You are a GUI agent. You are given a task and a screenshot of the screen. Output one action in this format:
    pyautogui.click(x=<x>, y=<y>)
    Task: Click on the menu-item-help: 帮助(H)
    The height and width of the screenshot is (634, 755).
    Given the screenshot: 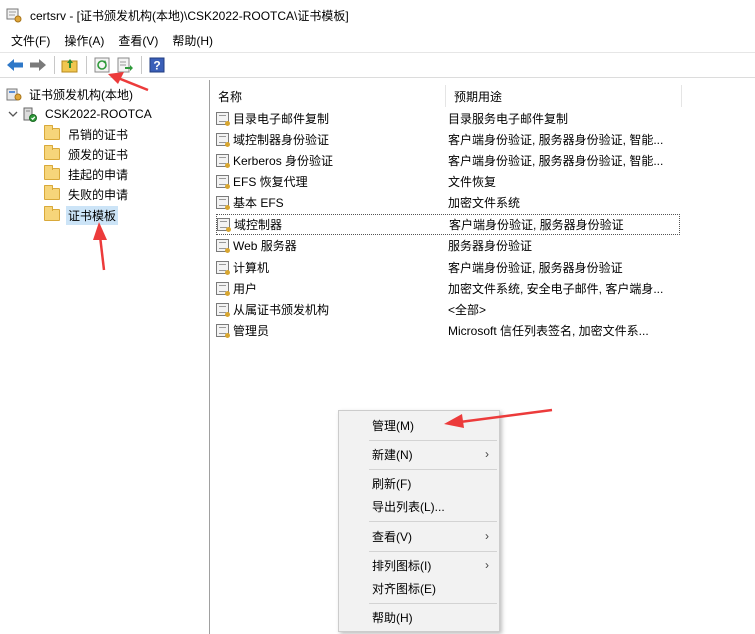 What is the action you would take?
    pyautogui.click(x=419, y=617)
    